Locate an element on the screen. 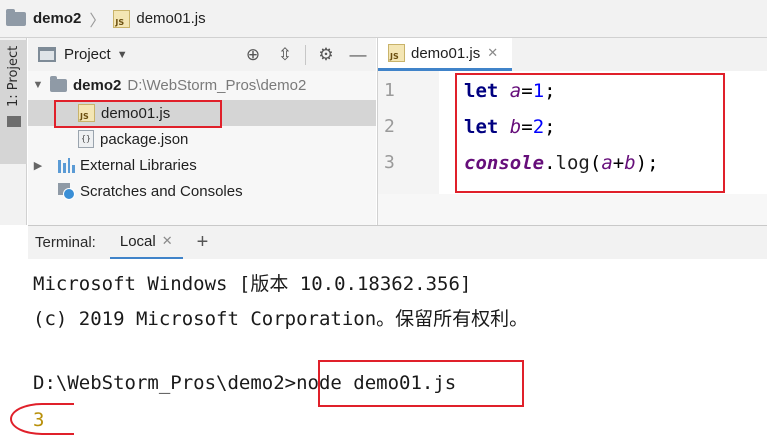 The width and height of the screenshot is (767, 438). tree-item-label: External Libraries is located at coordinates (138, 165).